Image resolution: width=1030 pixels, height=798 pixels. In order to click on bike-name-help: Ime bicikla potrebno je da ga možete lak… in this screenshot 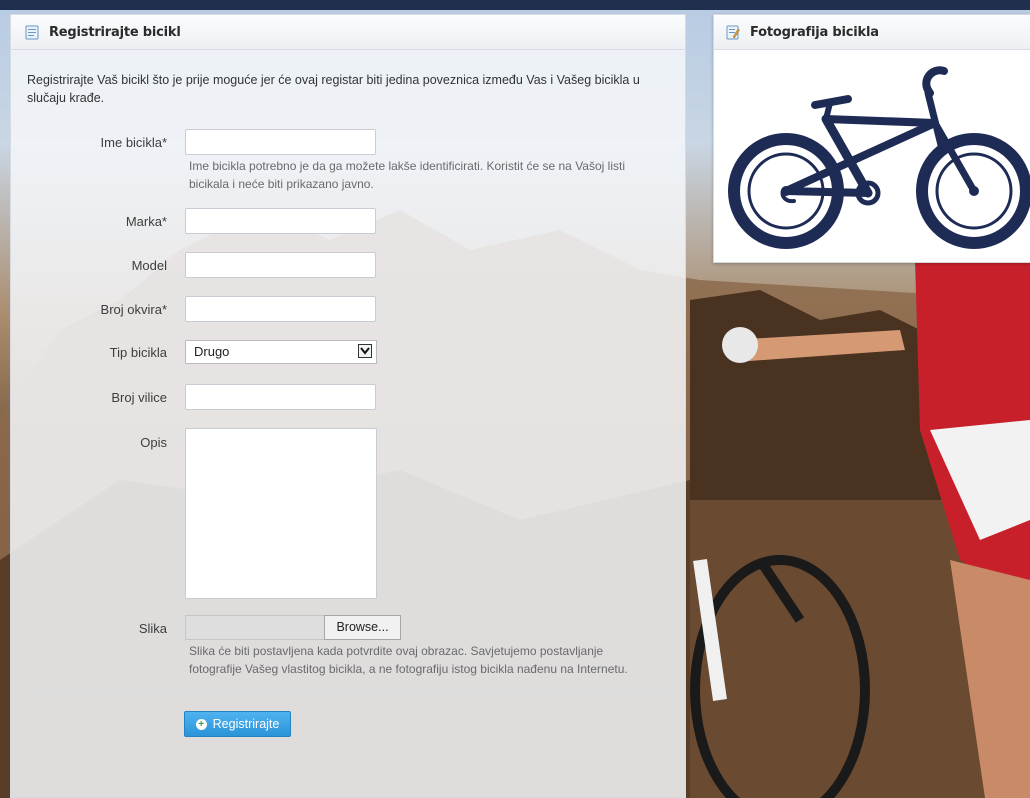, I will do `click(429, 175)`.